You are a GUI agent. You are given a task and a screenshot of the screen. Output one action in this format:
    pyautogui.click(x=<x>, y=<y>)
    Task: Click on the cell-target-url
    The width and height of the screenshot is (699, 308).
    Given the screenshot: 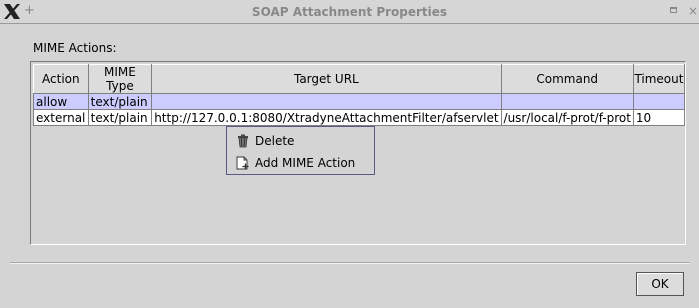 What is the action you would take?
    pyautogui.click(x=326, y=101)
    